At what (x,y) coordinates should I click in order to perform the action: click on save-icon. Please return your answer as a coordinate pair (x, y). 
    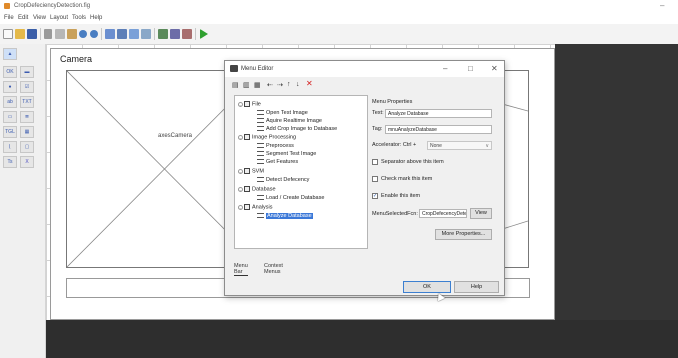
    Looking at the image, I should click on (32, 34).